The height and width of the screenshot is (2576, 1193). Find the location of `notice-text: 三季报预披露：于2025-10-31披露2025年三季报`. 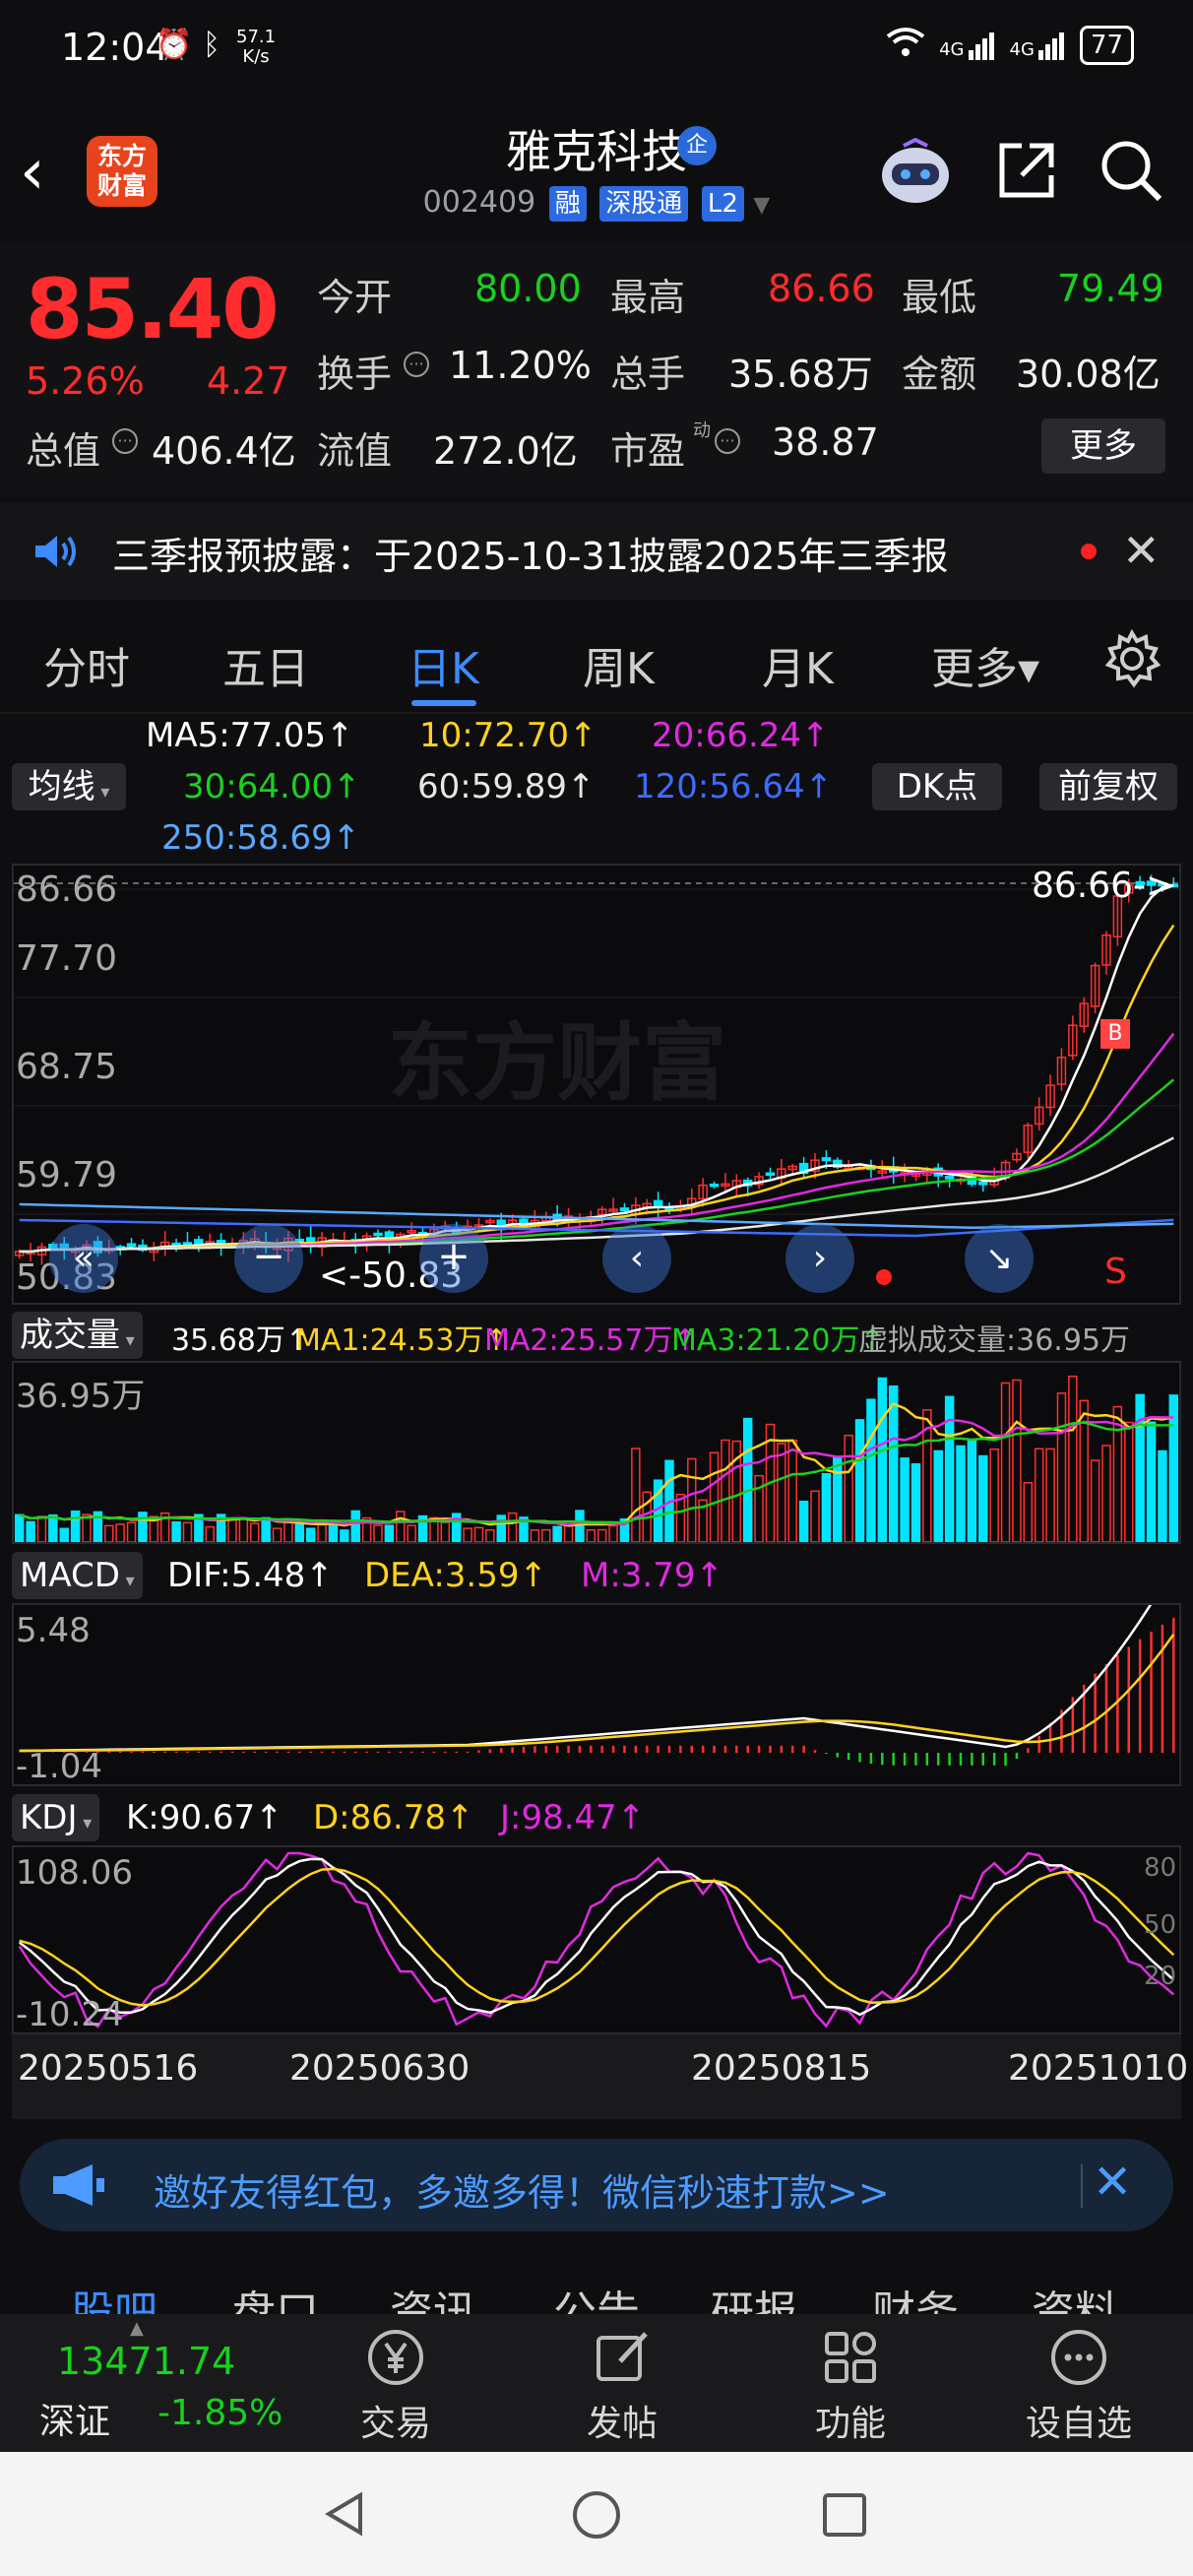

notice-text: 三季报预披露：于2025-10-31披露2025年三季报 is located at coordinates (530, 556).